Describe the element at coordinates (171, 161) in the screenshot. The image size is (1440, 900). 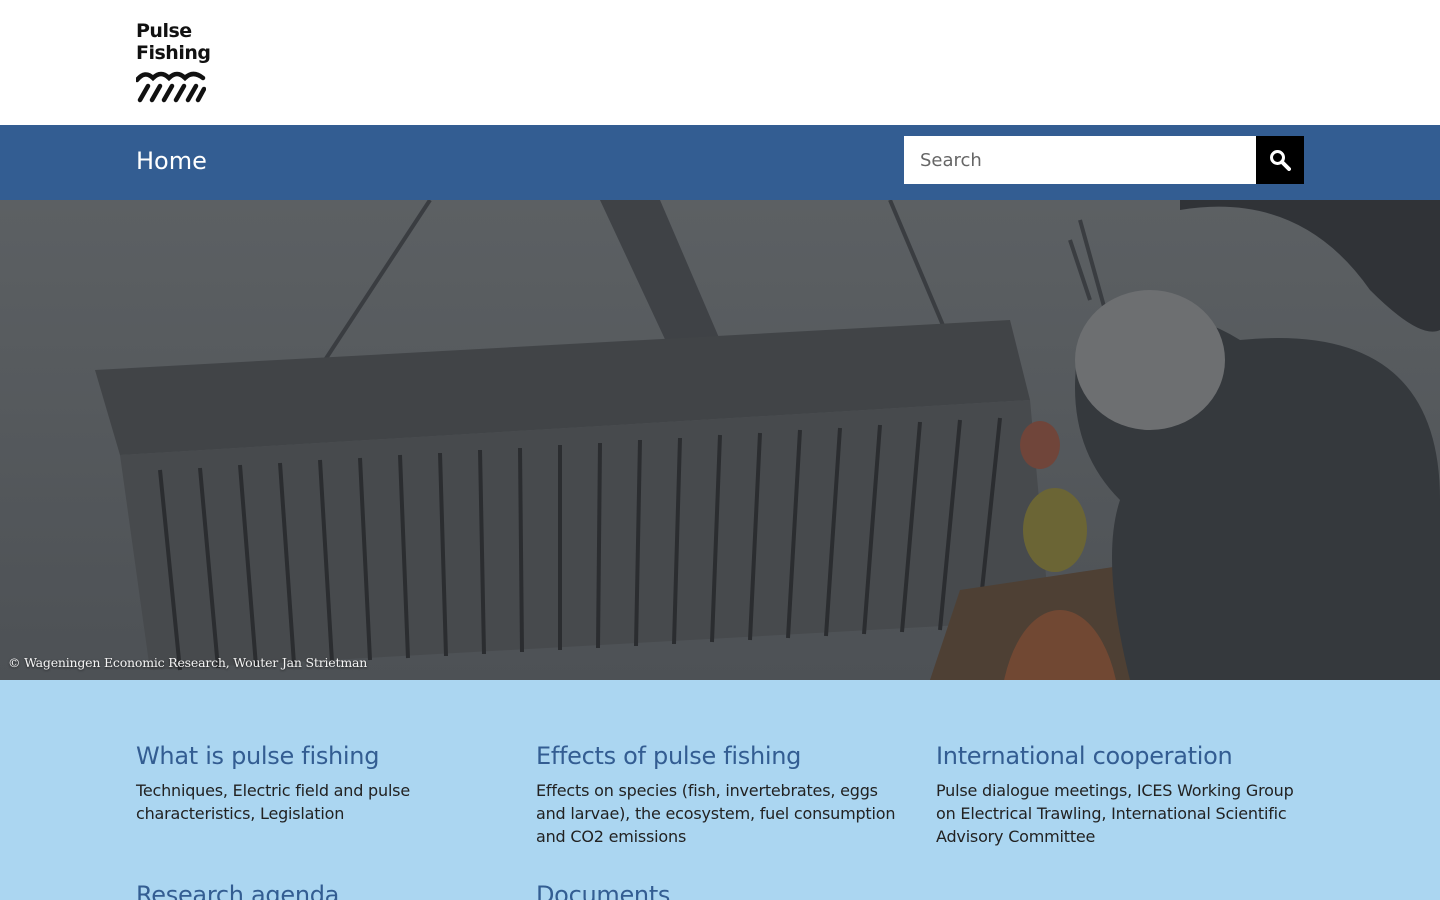
I see `nav-home-link: Home` at that location.